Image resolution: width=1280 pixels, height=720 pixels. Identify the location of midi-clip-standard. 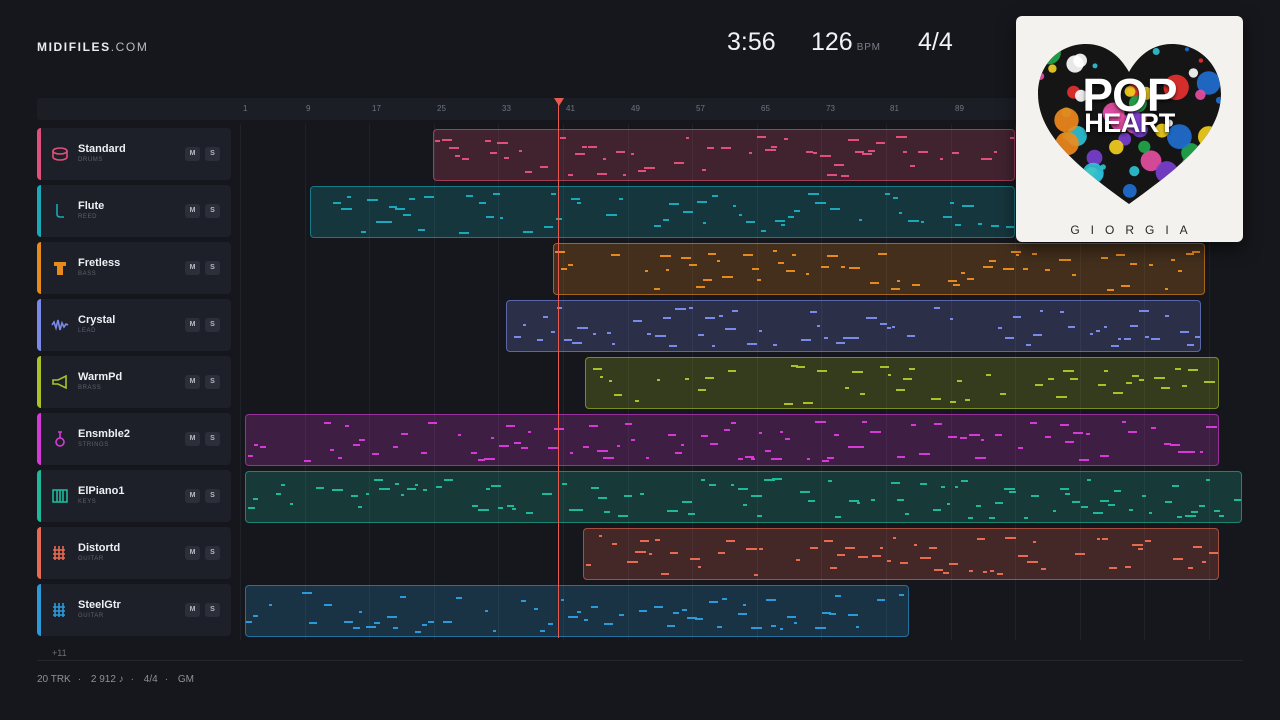
(724, 155).